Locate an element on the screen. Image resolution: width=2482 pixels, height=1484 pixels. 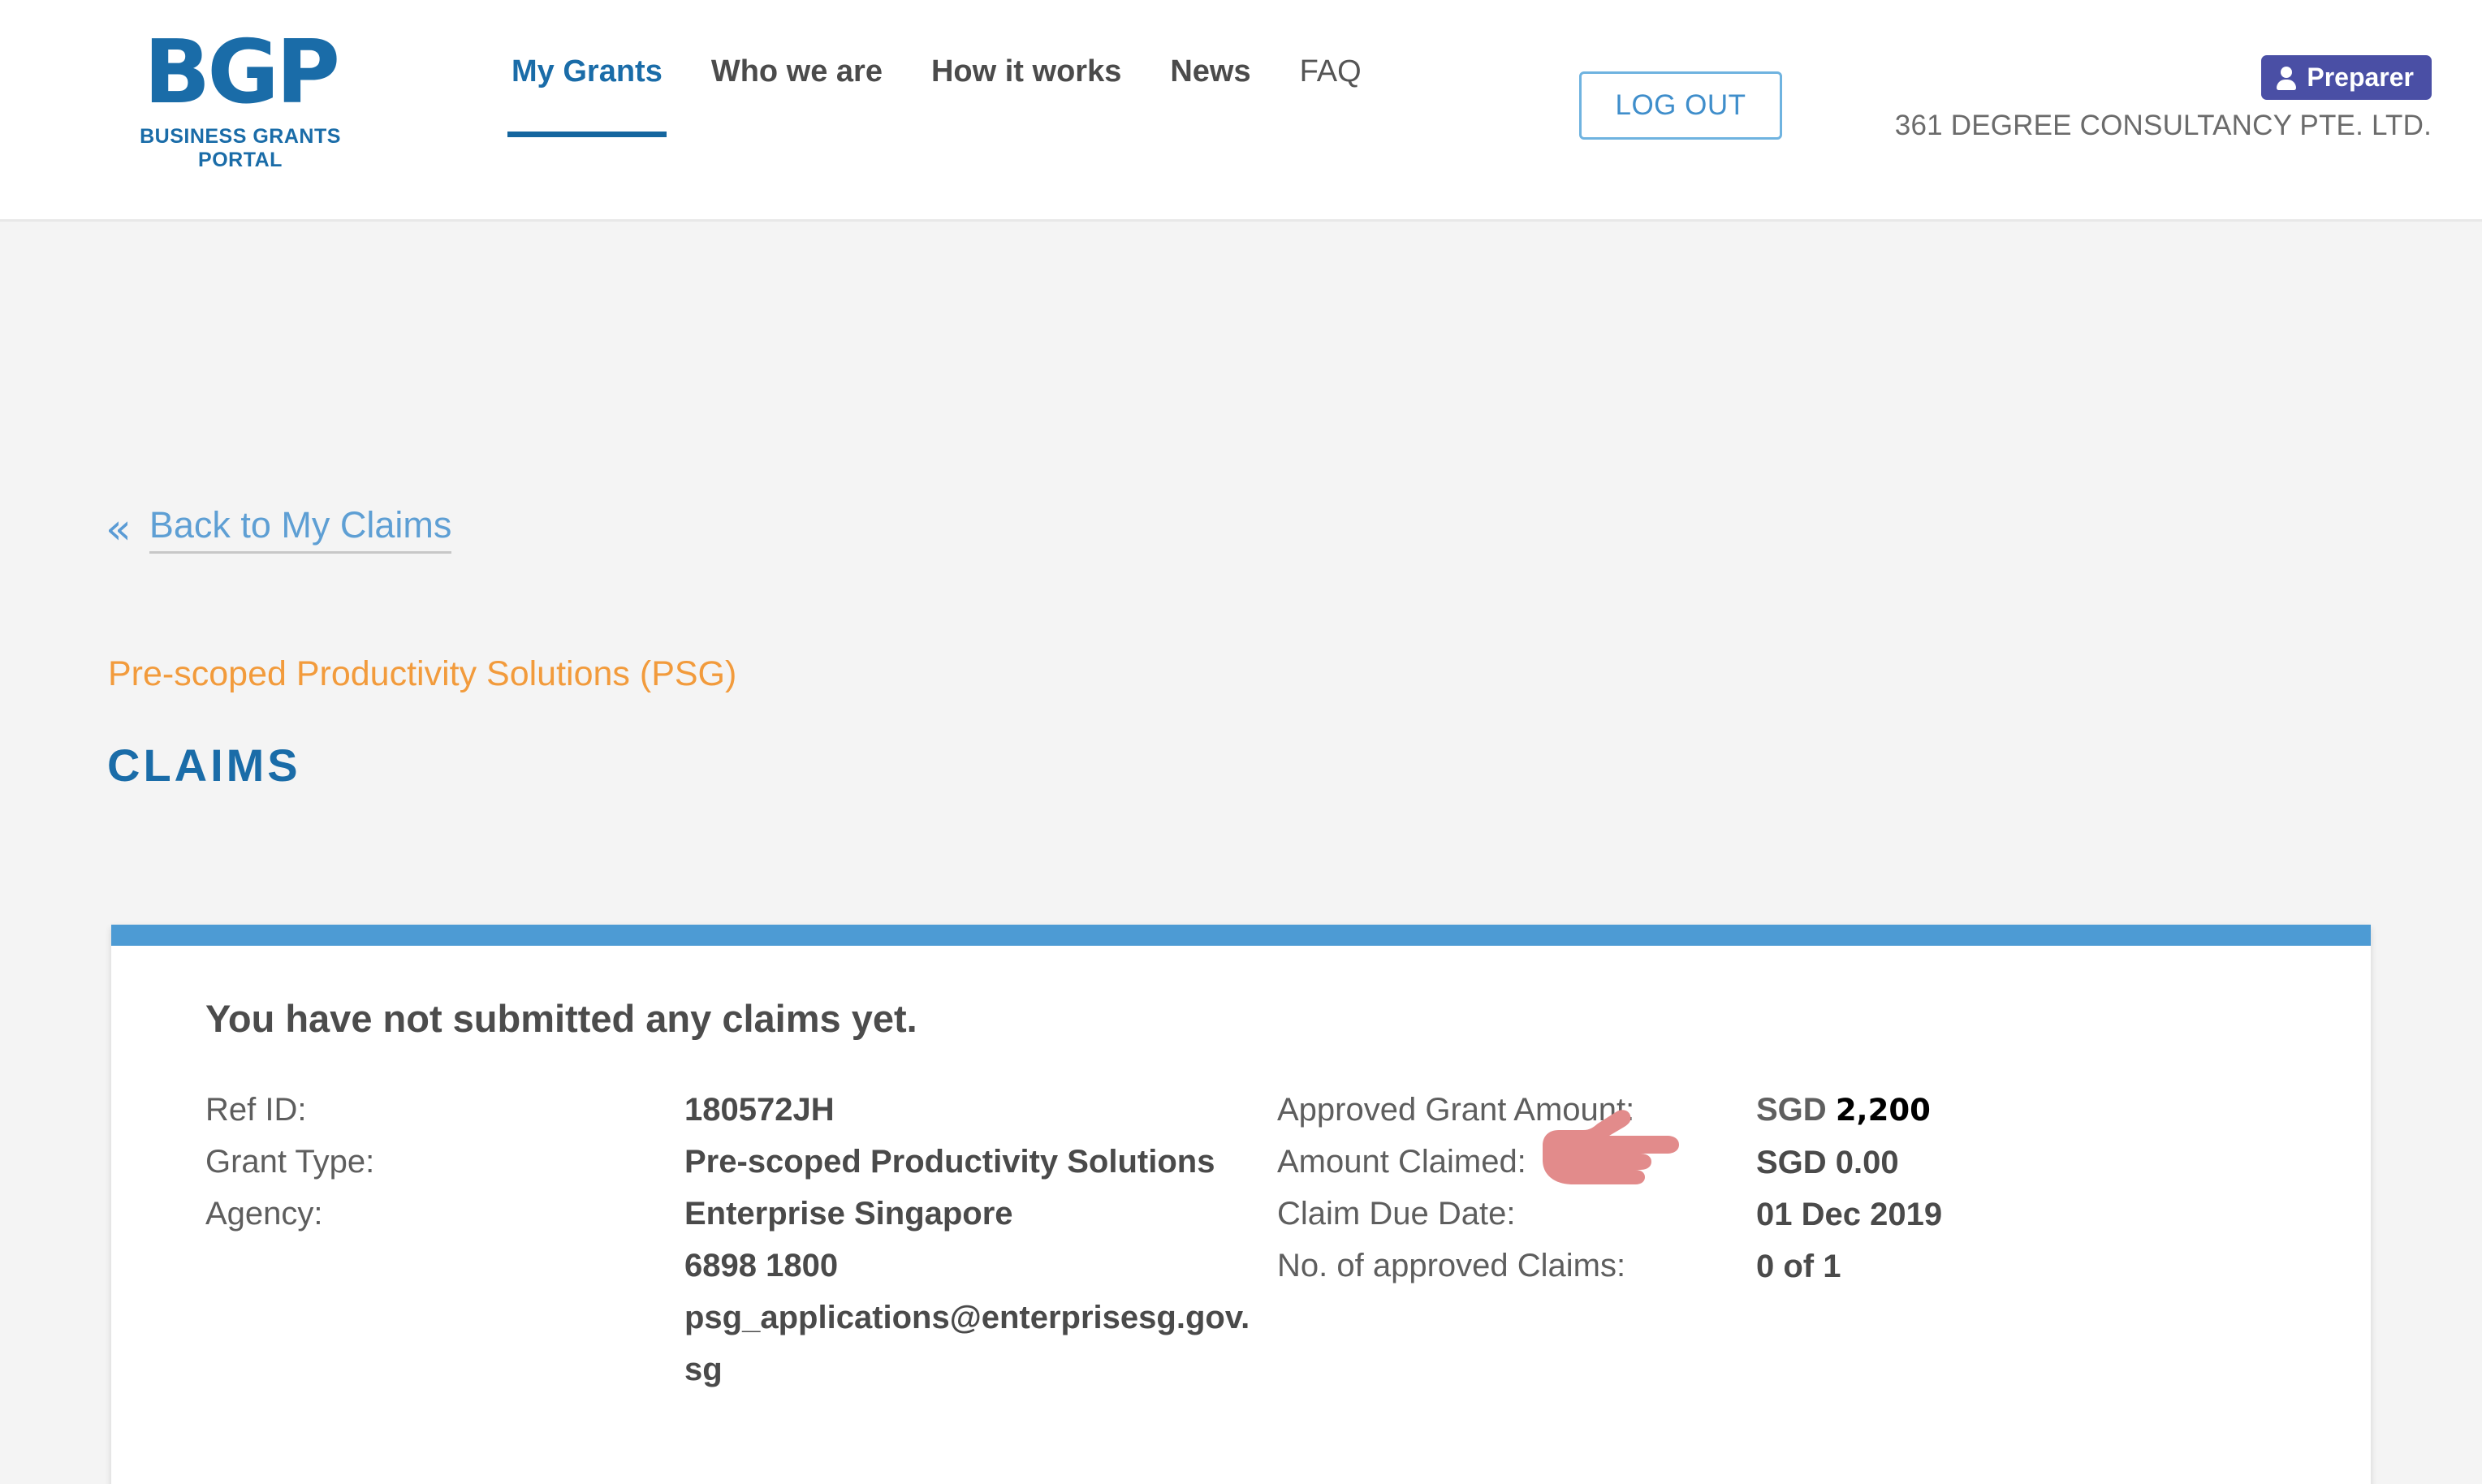
logo-wordmark: BGP is located at coordinates (241, 72).